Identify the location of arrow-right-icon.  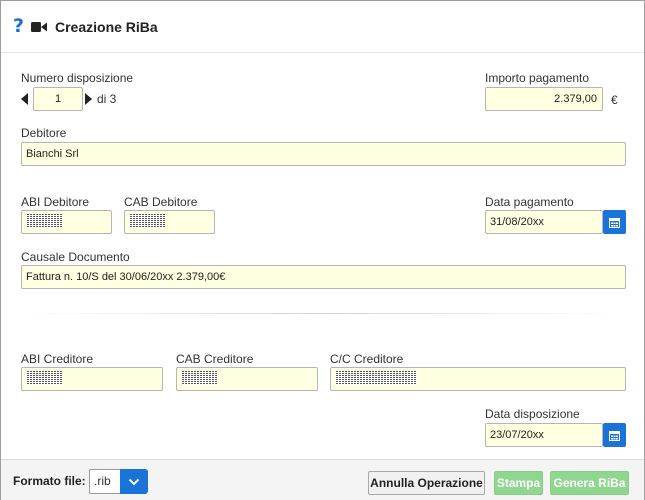
(88, 99).